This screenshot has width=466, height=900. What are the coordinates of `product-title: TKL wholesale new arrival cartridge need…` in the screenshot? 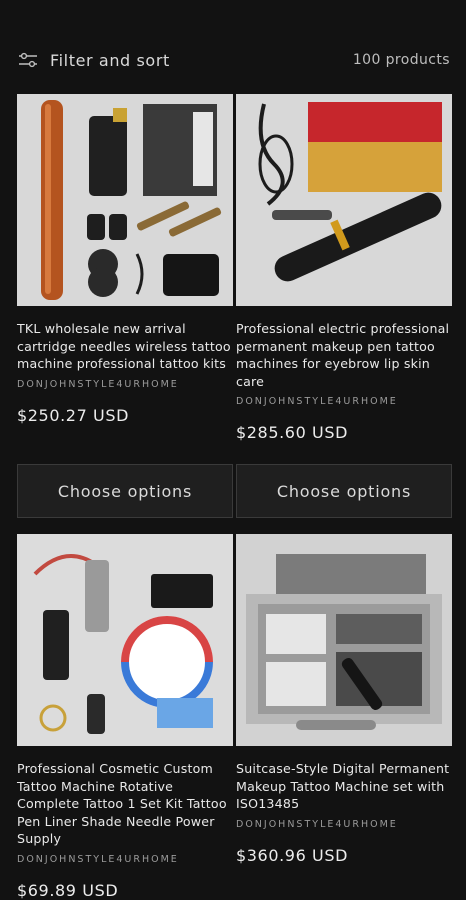 It's located at (125, 346).